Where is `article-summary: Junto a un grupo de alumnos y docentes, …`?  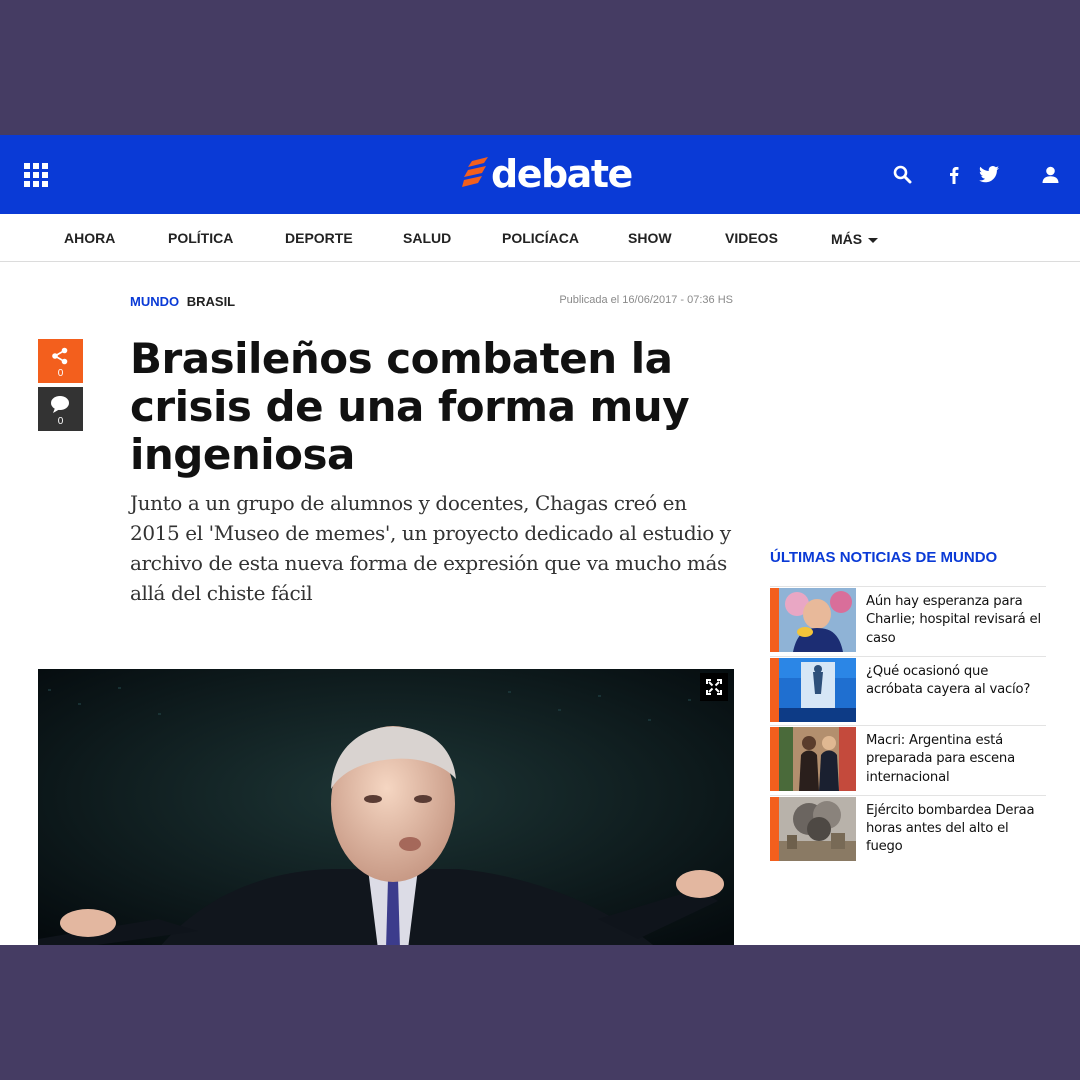 article-summary: Junto a un grupo de alumnos y docentes, … is located at coordinates (430, 548).